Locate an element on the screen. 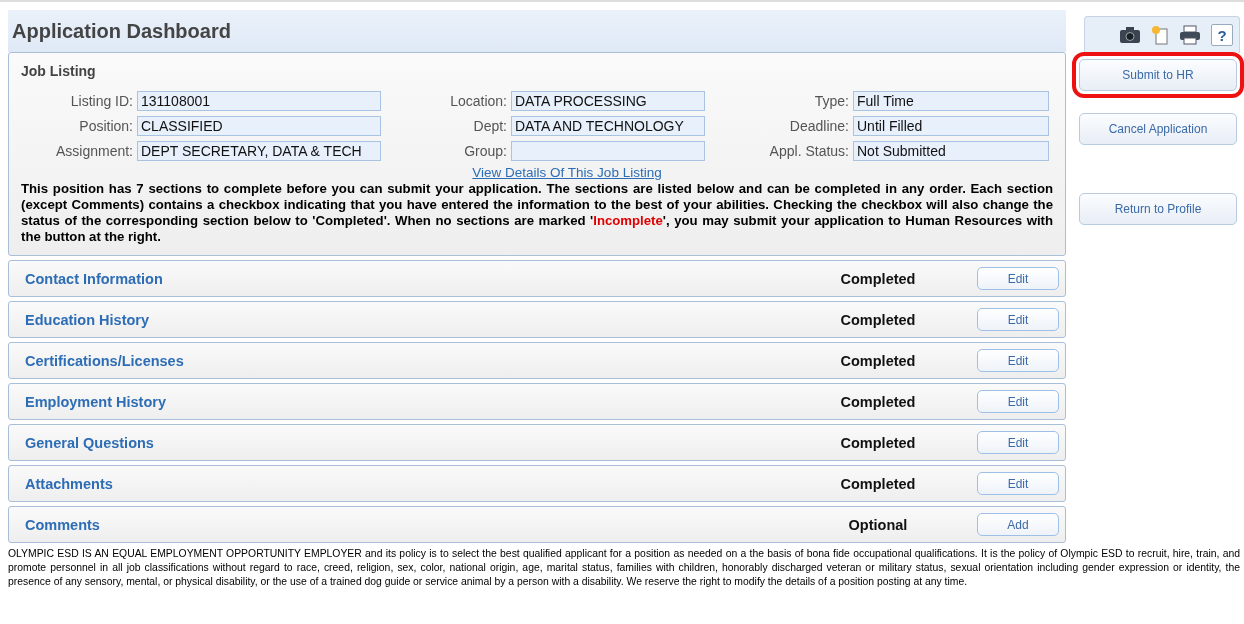 The height and width of the screenshot is (624, 1244). field-label: Deadline: is located at coordinates (818, 126).